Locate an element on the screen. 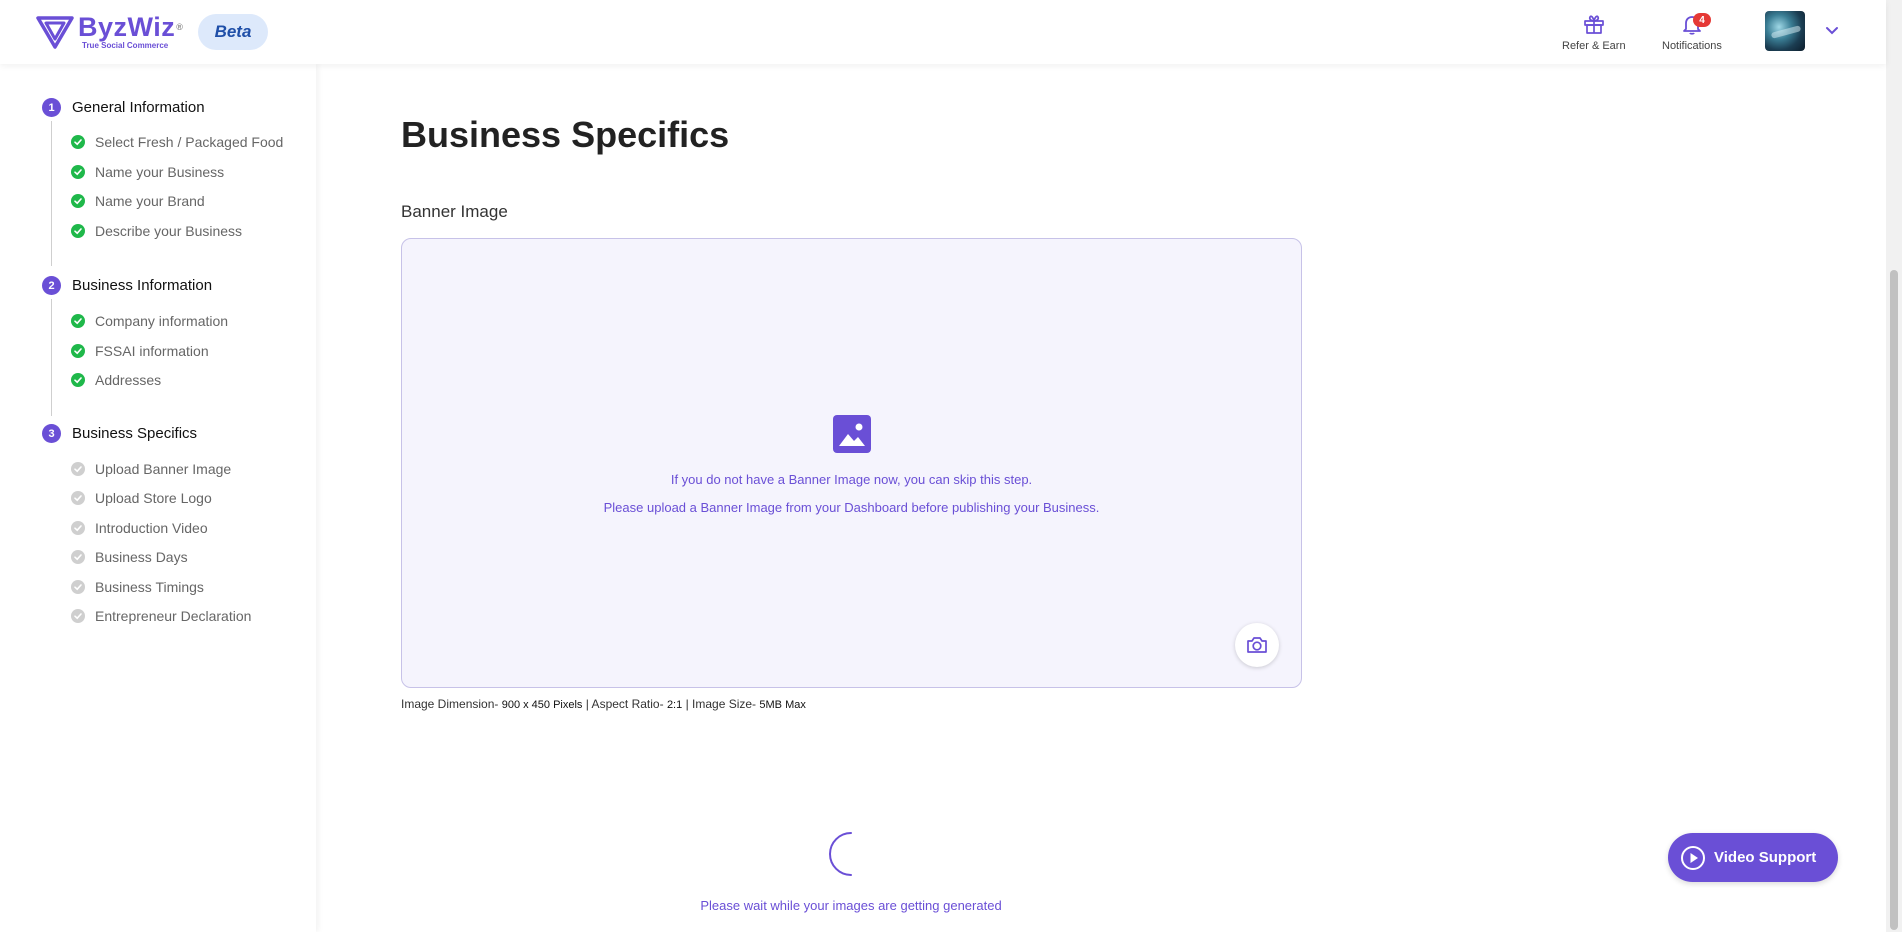  sidebar-step-entrepreneur-declaration: Entrepreneur Declaration is located at coordinates (161, 616).